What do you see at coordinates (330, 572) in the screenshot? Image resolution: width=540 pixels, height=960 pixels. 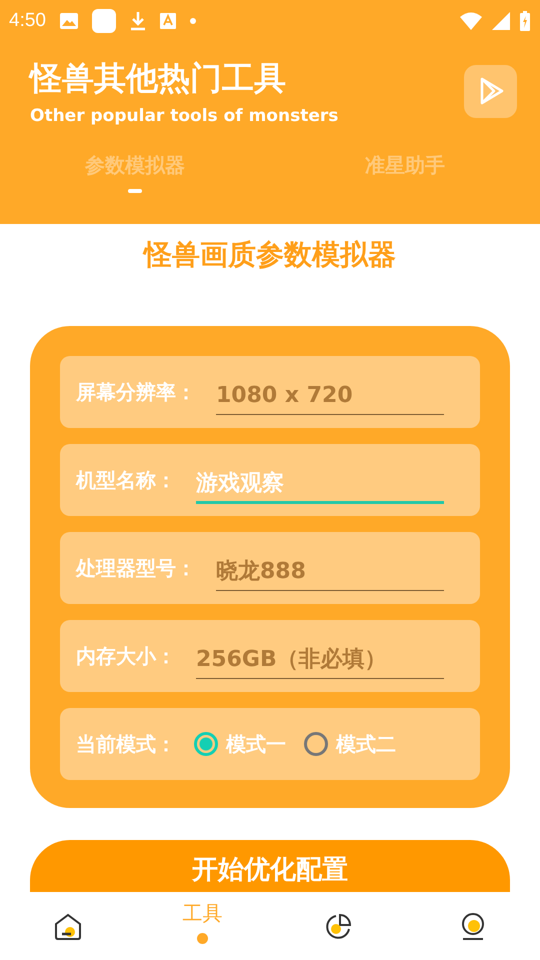 I see `input-field: 晓龙888` at bounding box center [330, 572].